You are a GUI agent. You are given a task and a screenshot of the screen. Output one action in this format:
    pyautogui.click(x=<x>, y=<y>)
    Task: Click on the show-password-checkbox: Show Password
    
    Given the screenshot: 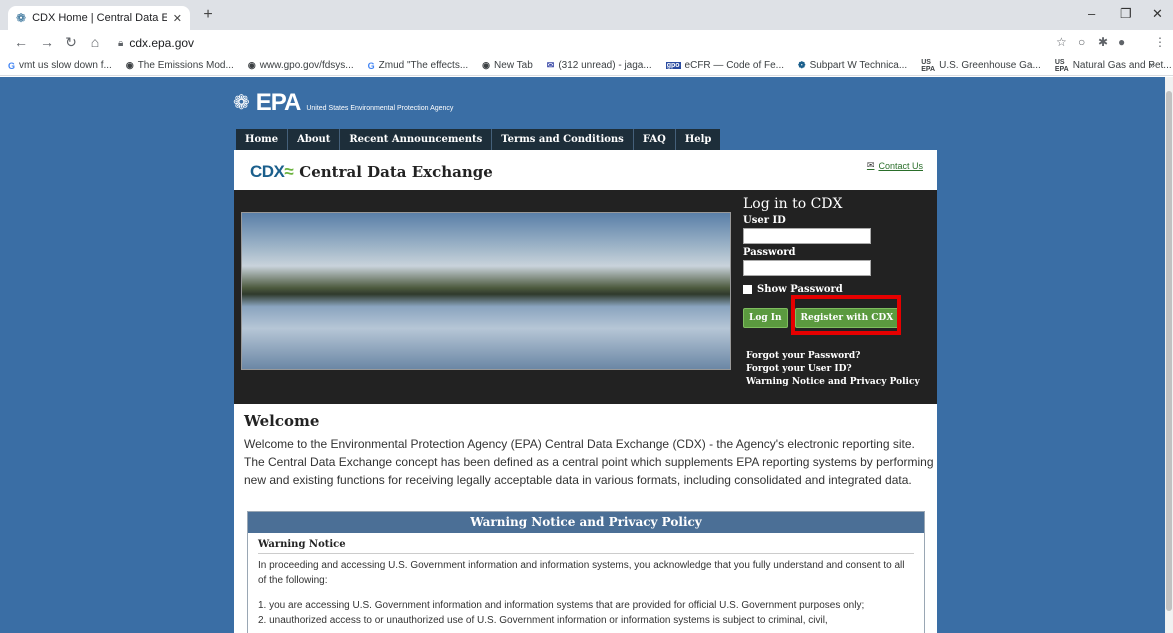 What is the action you would take?
    pyautogui.click(x=838, y=289)
    